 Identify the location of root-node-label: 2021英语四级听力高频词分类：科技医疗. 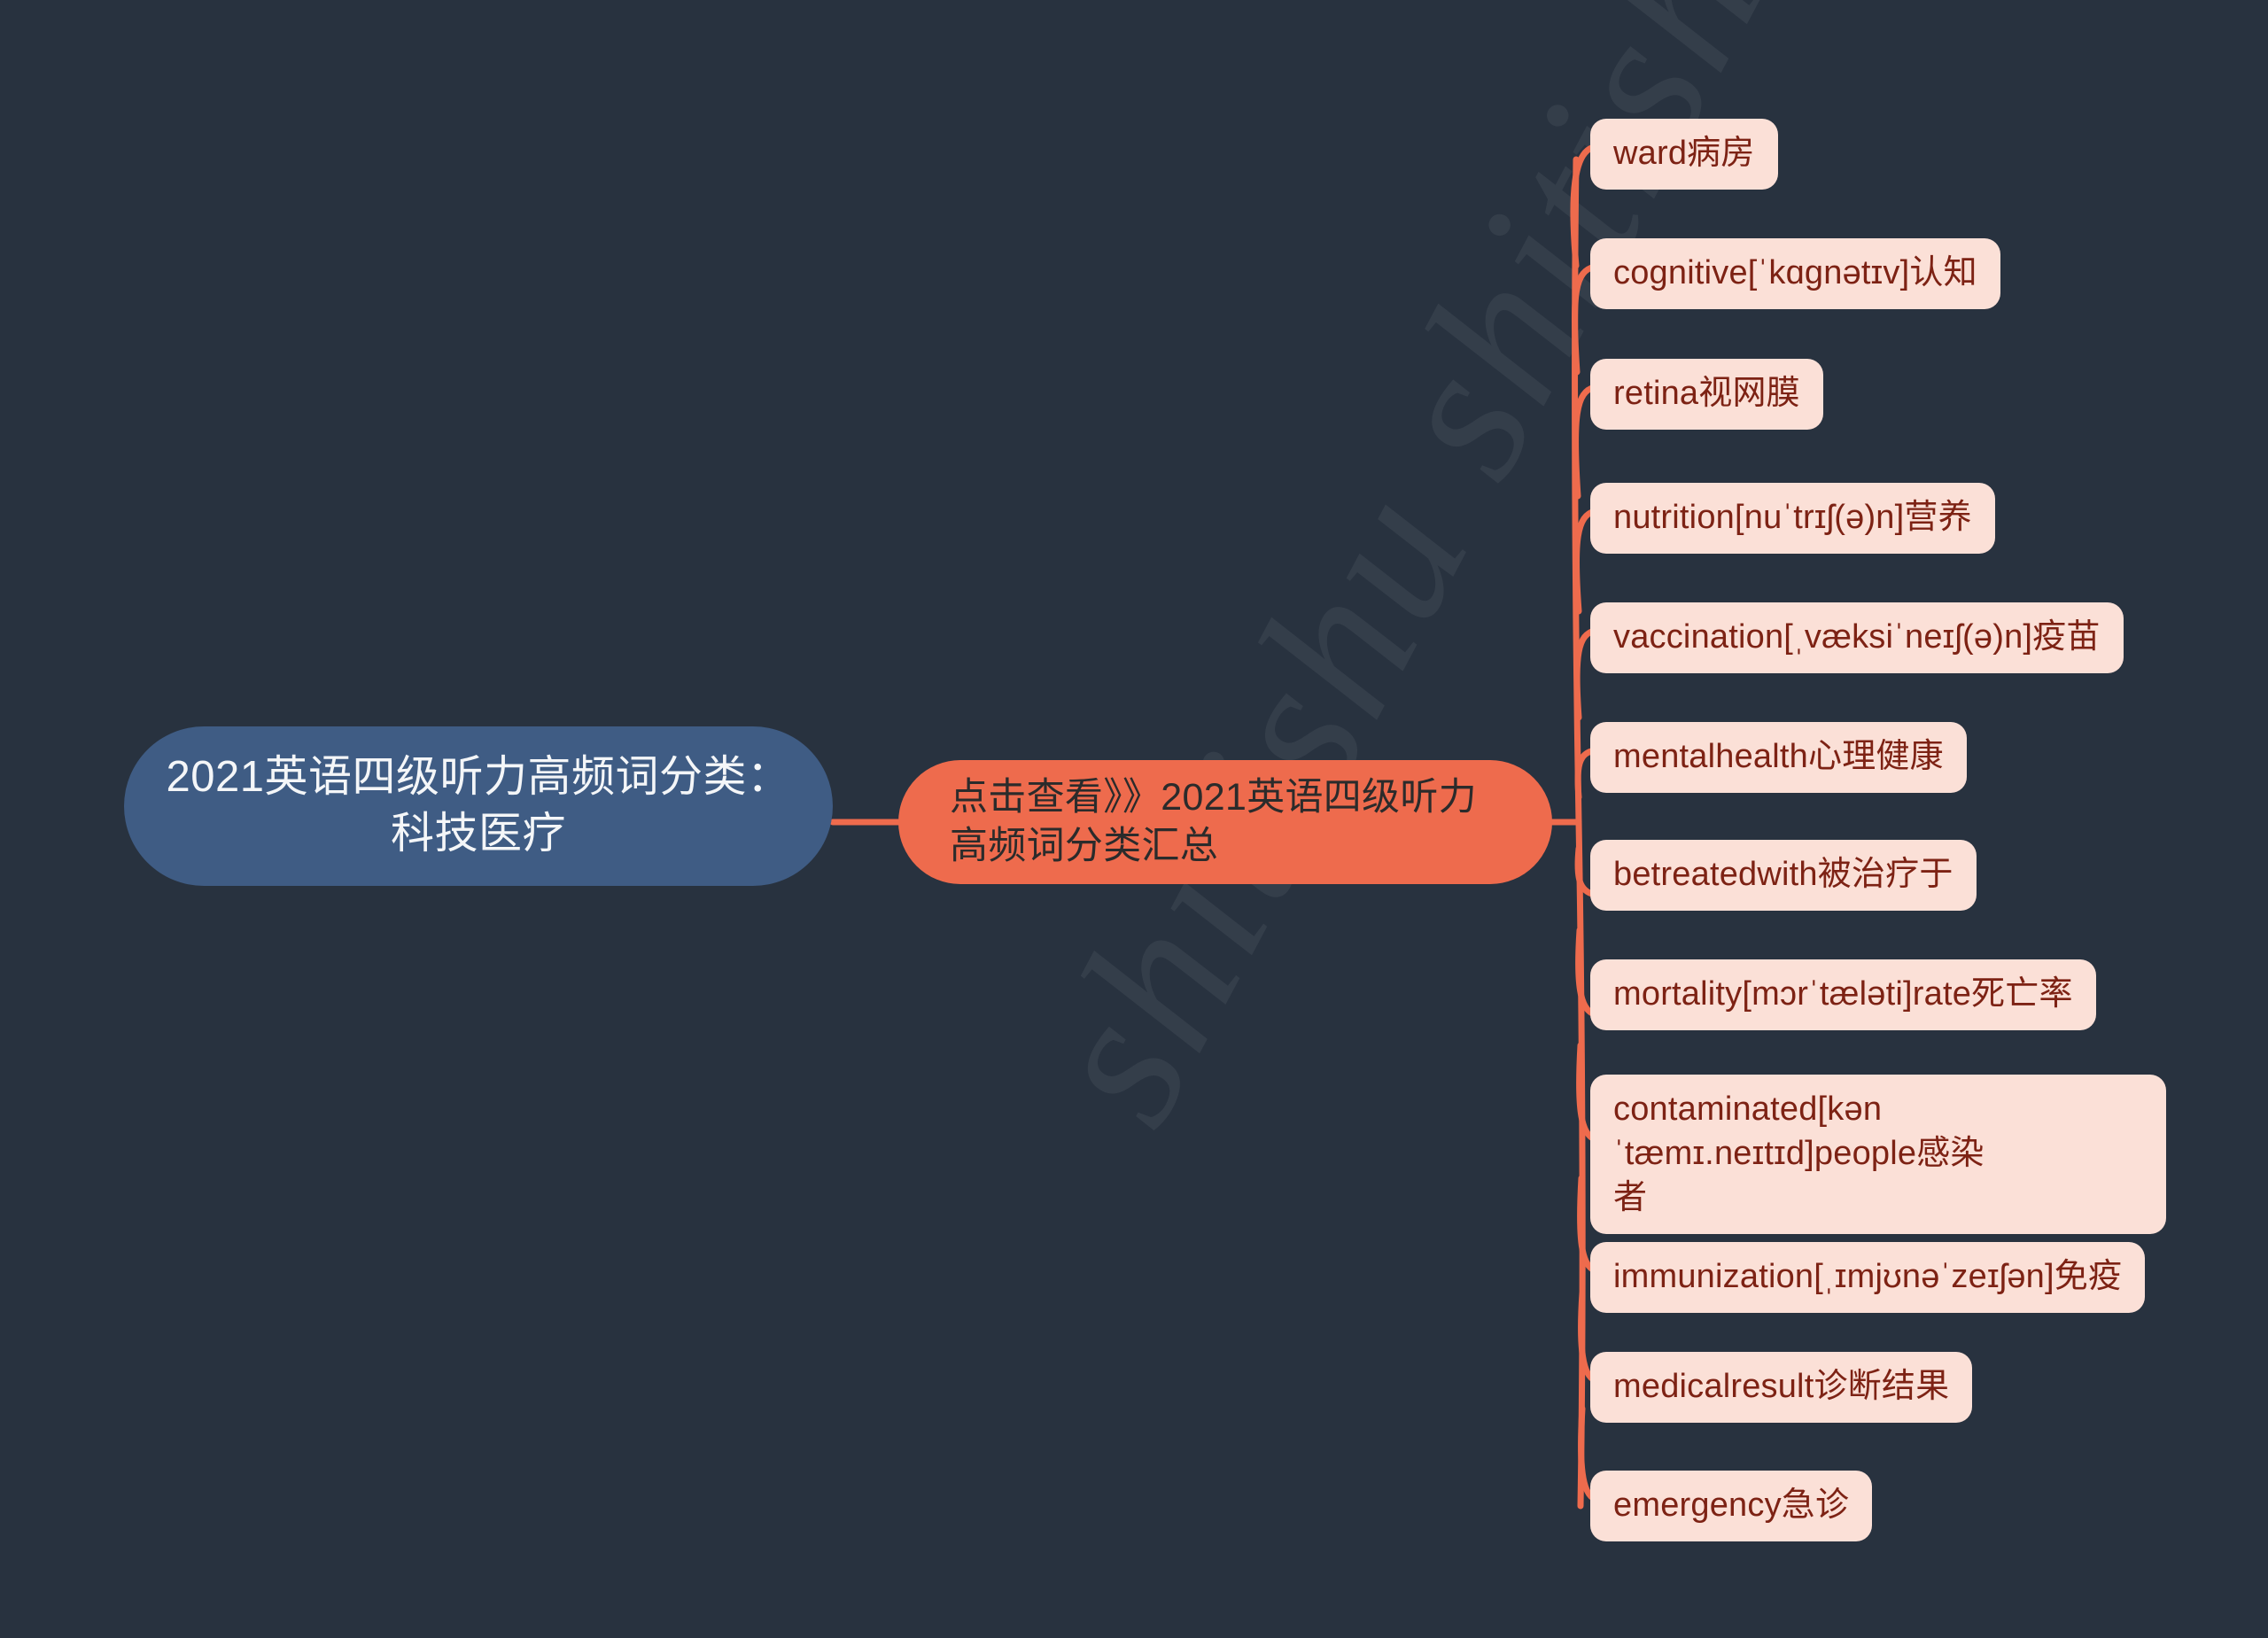
(478, 805).